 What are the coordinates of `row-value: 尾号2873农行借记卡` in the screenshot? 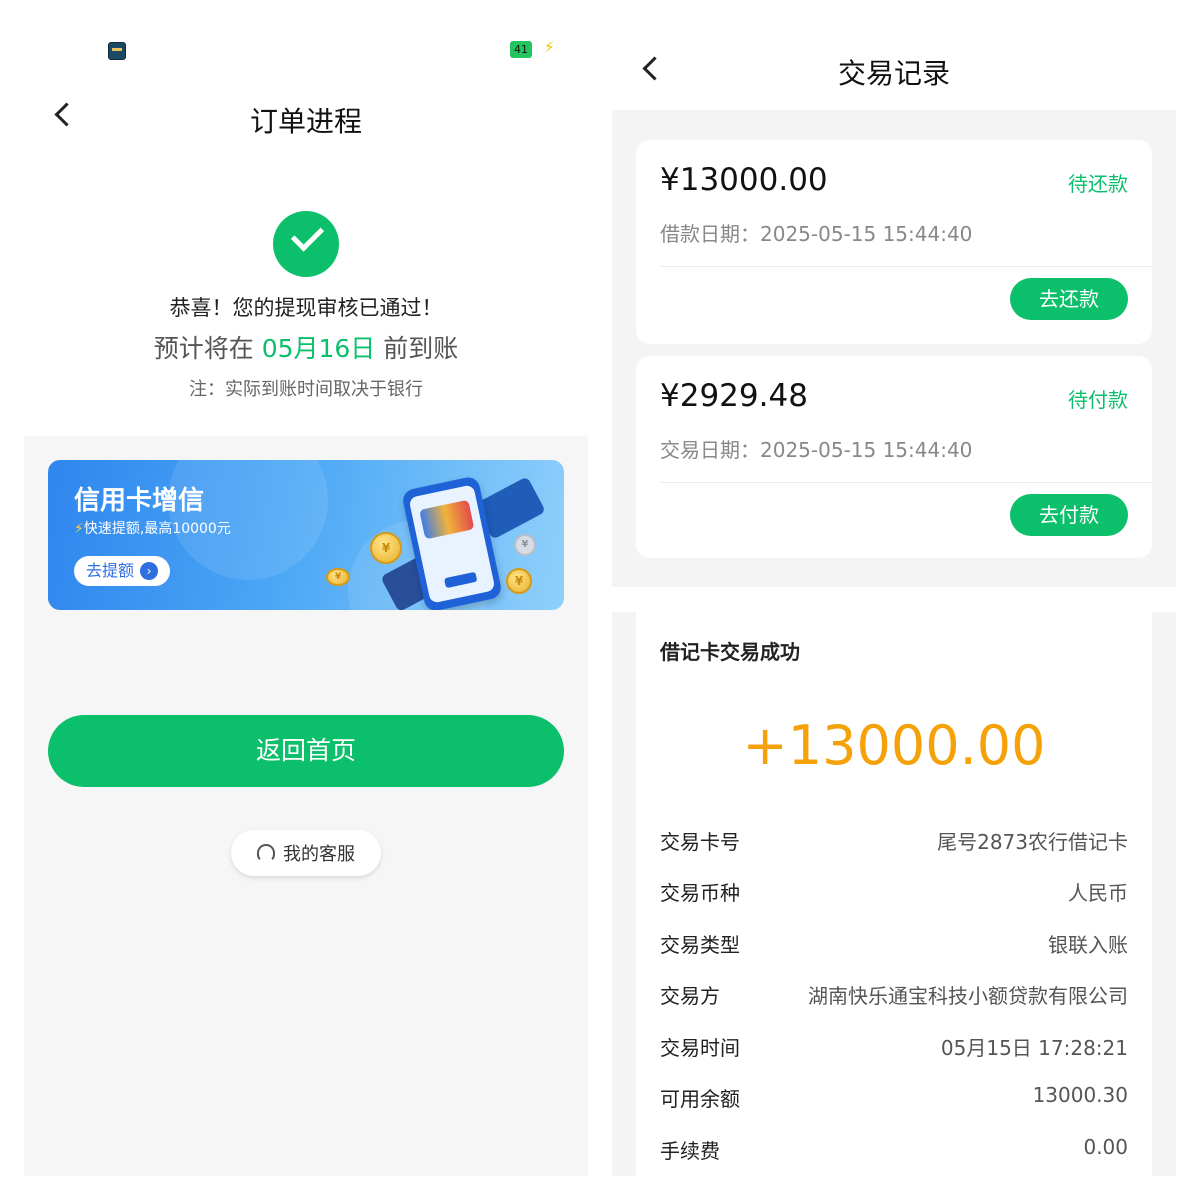 It's located at (1032, 842).